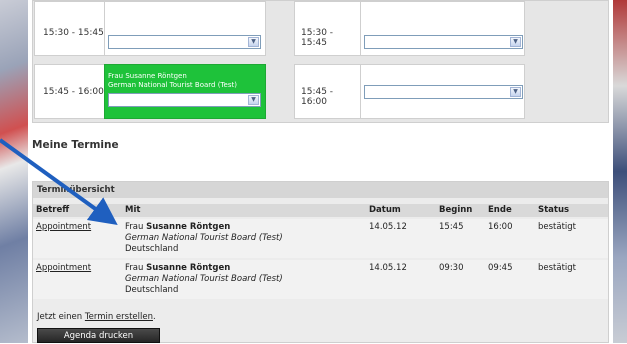 The height and width of the screenshot is (344, 627). Describe the element at coordinates (53, 210) in the screenshot. I see `col-subject: Betreff` at that location.